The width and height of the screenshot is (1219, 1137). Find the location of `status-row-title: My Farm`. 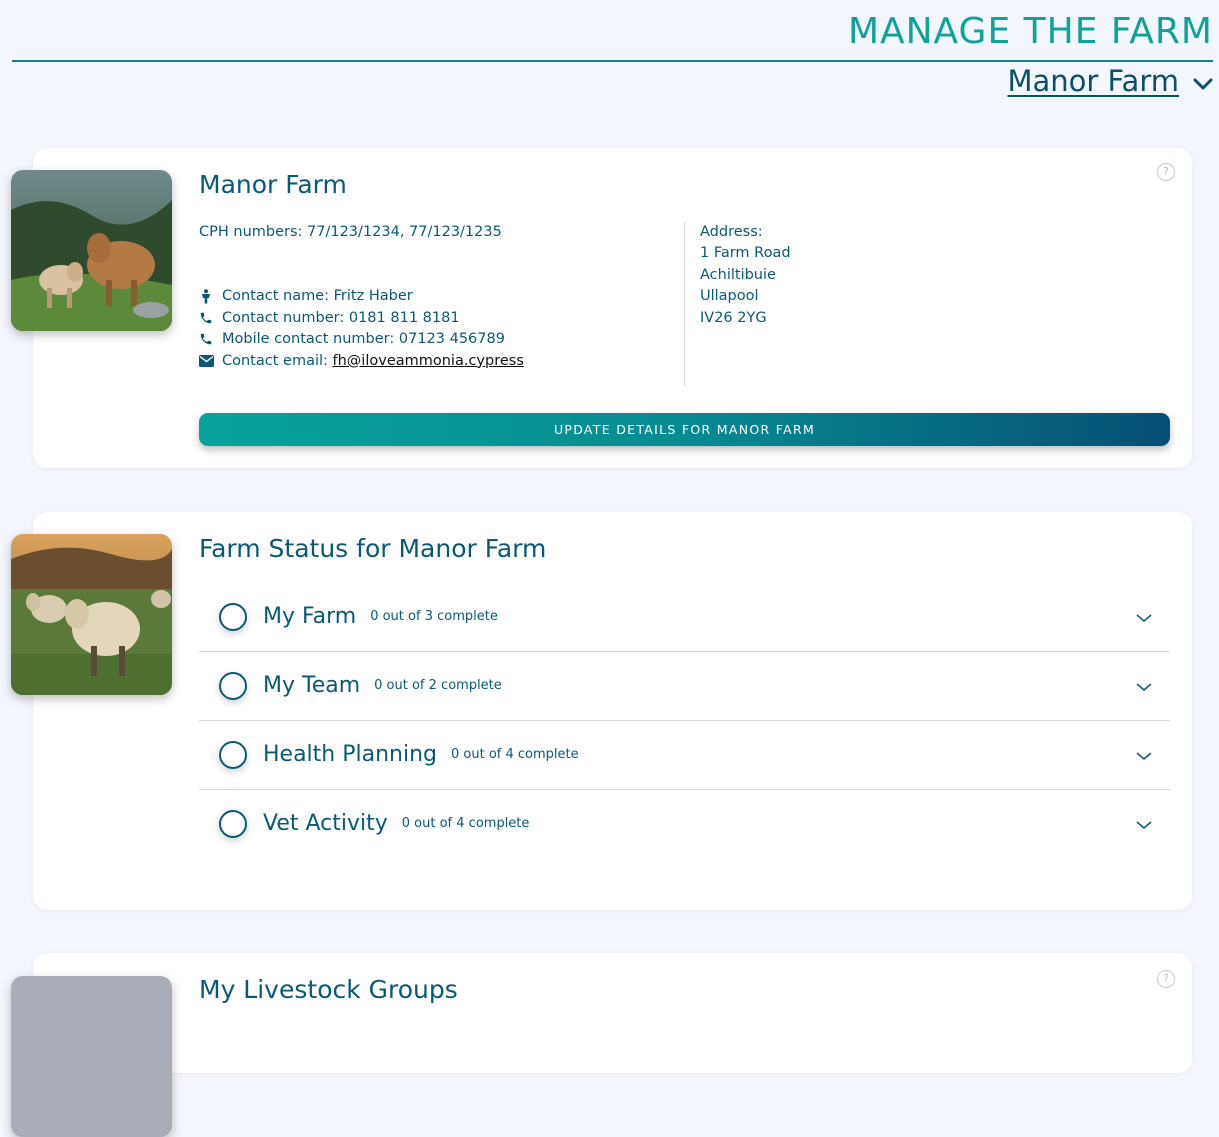

status-row-title: My Farm is located at coordinates (310, 616).